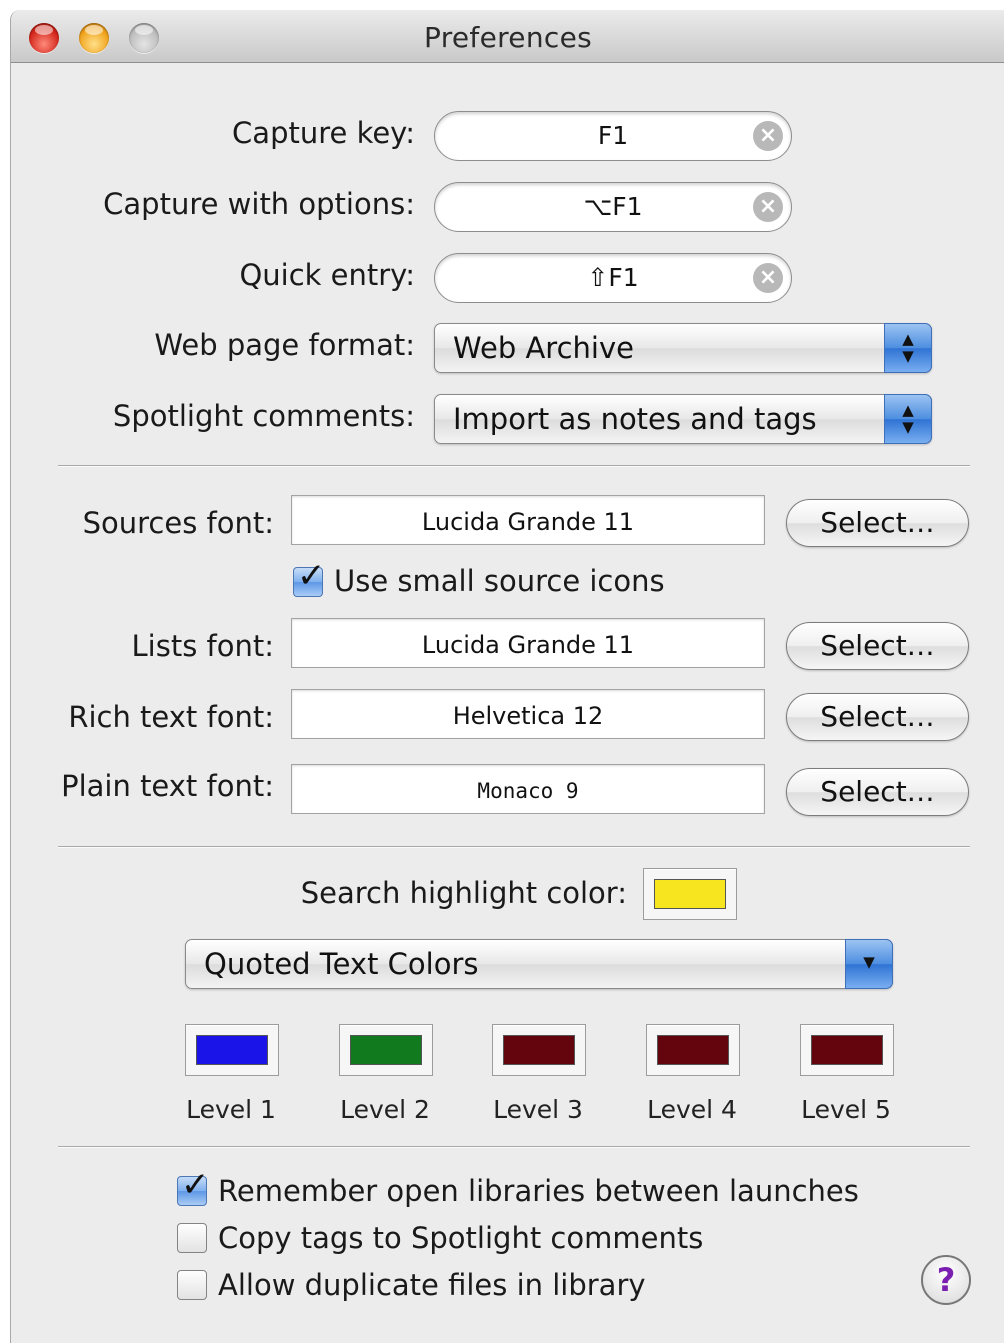 This screenshot has height=1343, width=1004. I want to click on level-5-label: Level 5, so click(846, 1109).